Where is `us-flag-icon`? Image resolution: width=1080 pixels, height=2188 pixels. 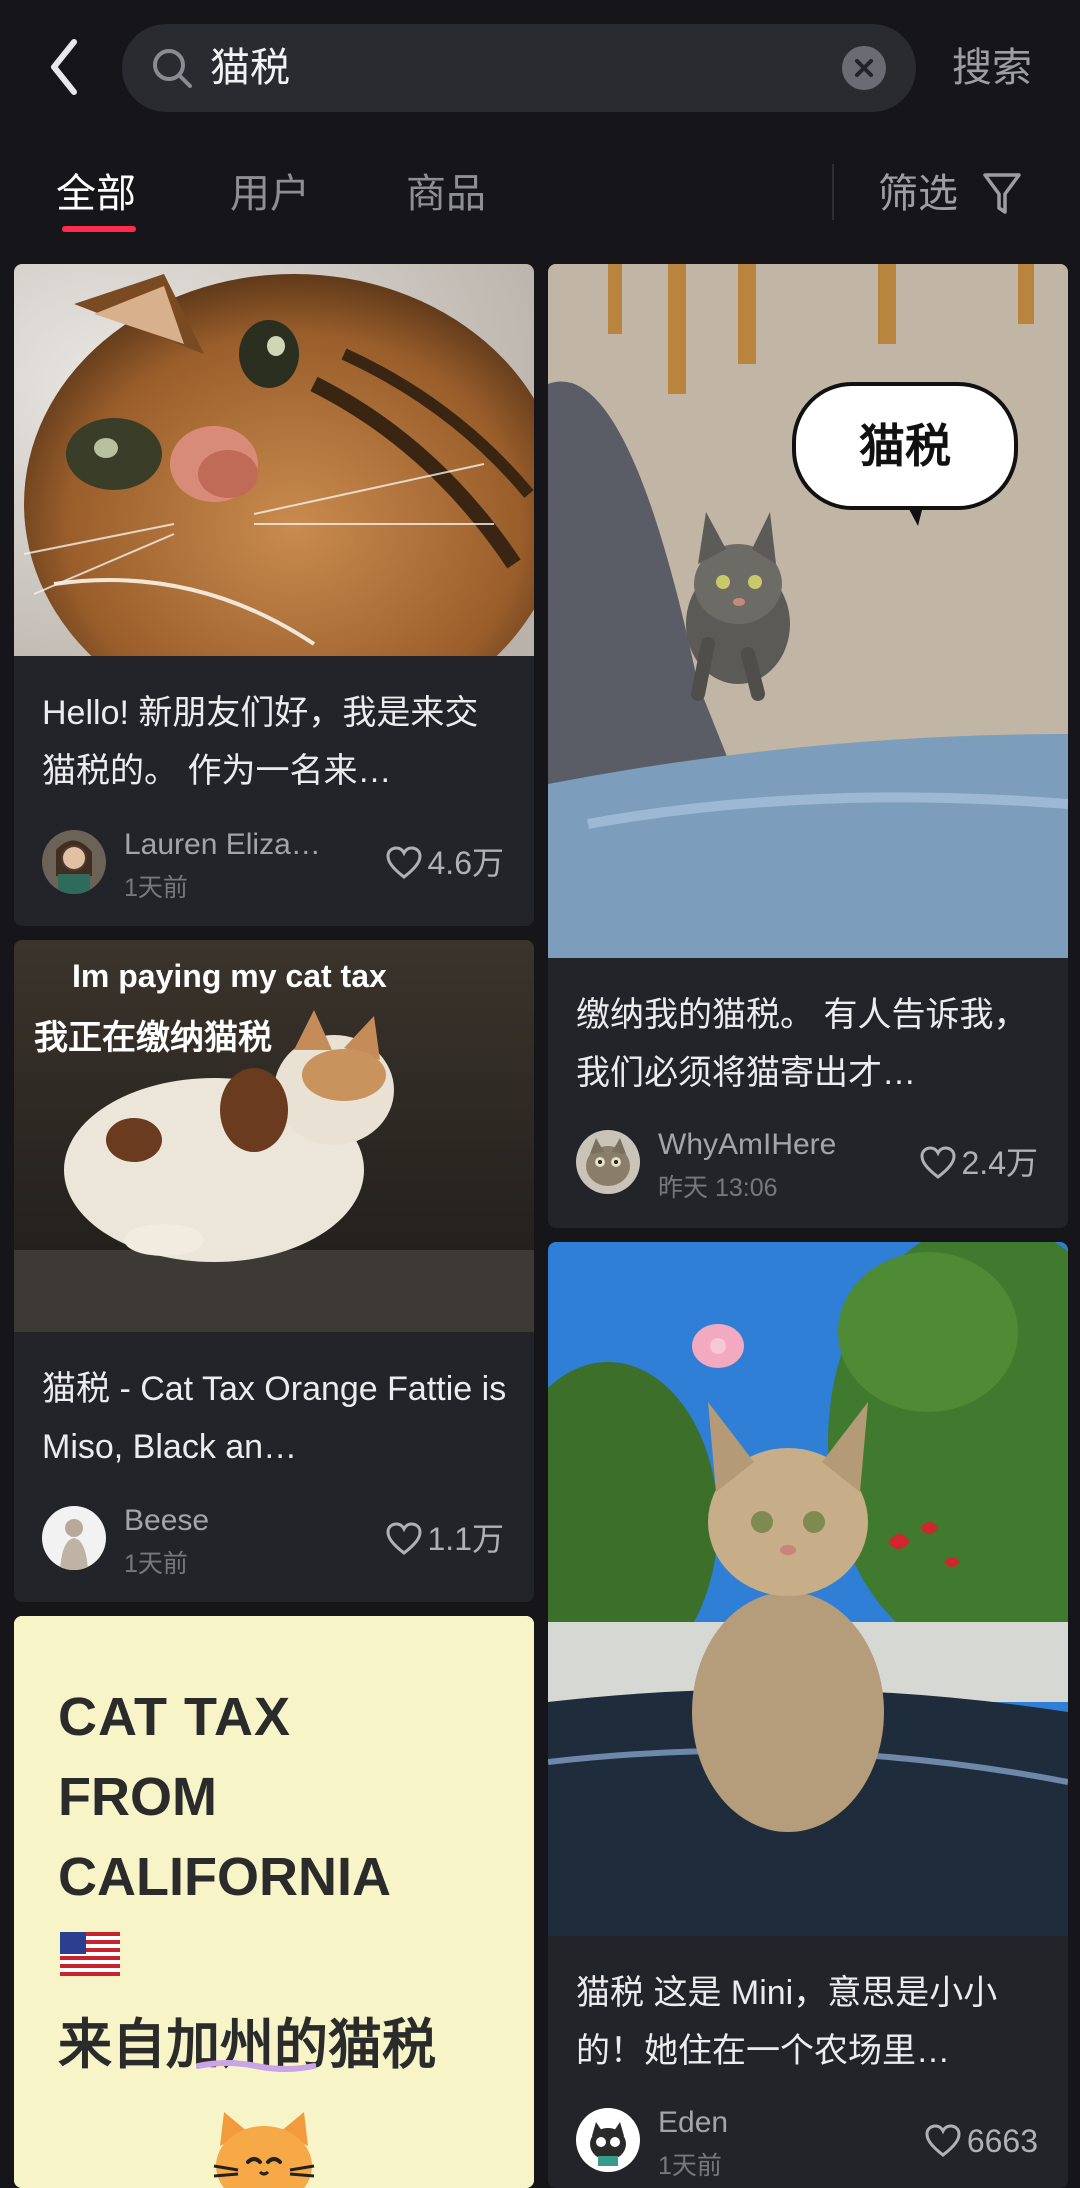 us-flag-icon is located at coordinates (90, 1954).